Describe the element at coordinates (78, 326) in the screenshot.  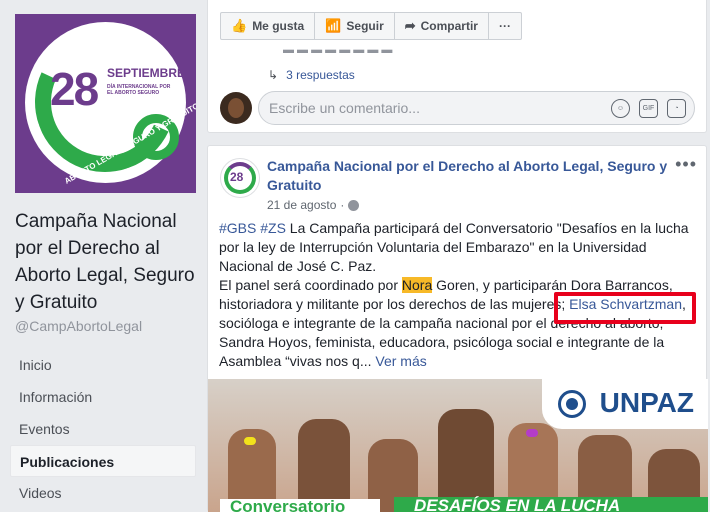
I see `page-handle: @CampAbortoLegal` at that location.